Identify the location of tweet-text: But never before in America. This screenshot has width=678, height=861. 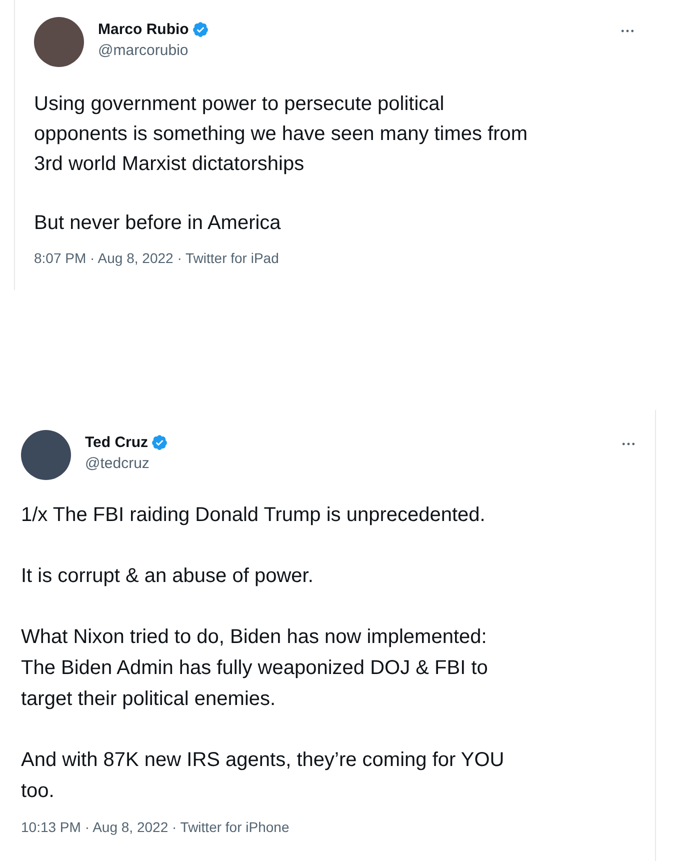
(158, 223).